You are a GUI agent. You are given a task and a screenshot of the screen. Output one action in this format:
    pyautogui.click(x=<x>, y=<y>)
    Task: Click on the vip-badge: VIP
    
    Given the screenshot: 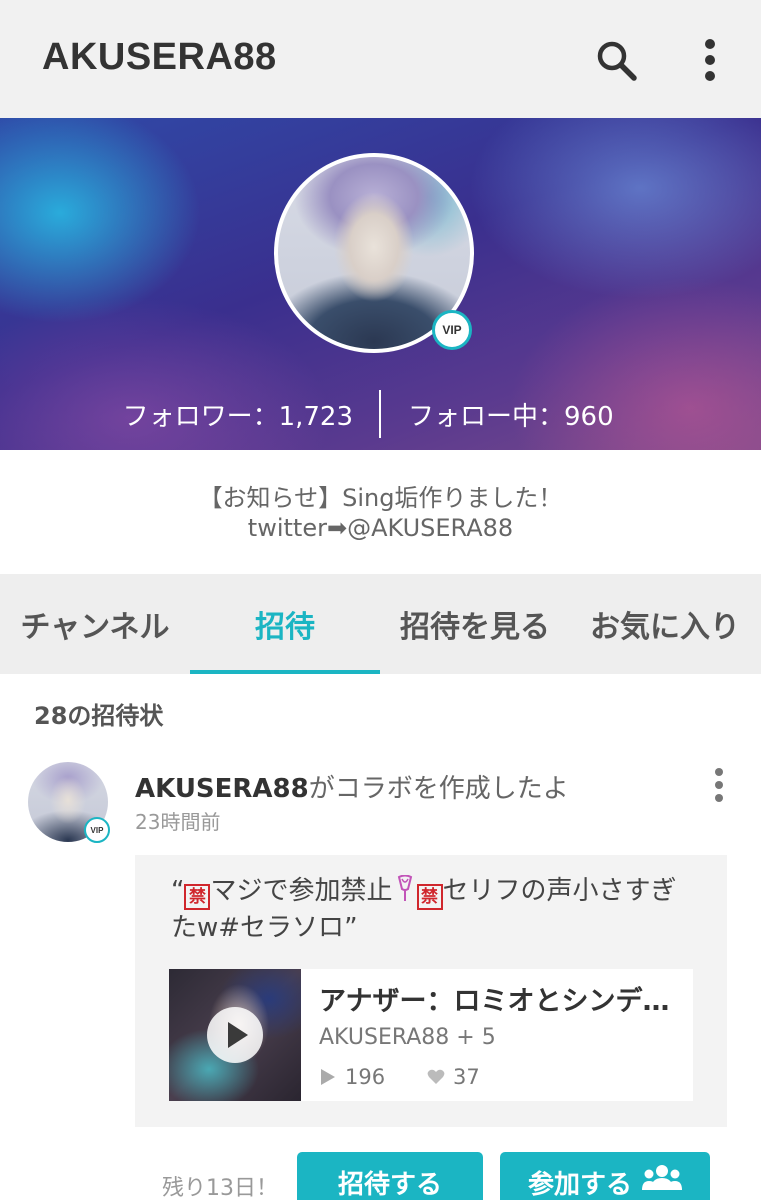 What is the action you would take?
    pyautogui.click(x=452, y=330)
    